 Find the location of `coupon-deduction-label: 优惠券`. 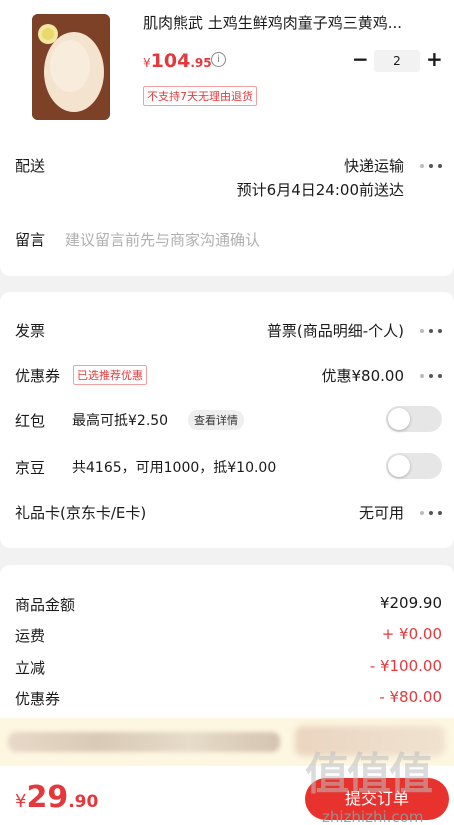

coupon-deduction-label: 优惠券 is located at coordinates (38, 699).